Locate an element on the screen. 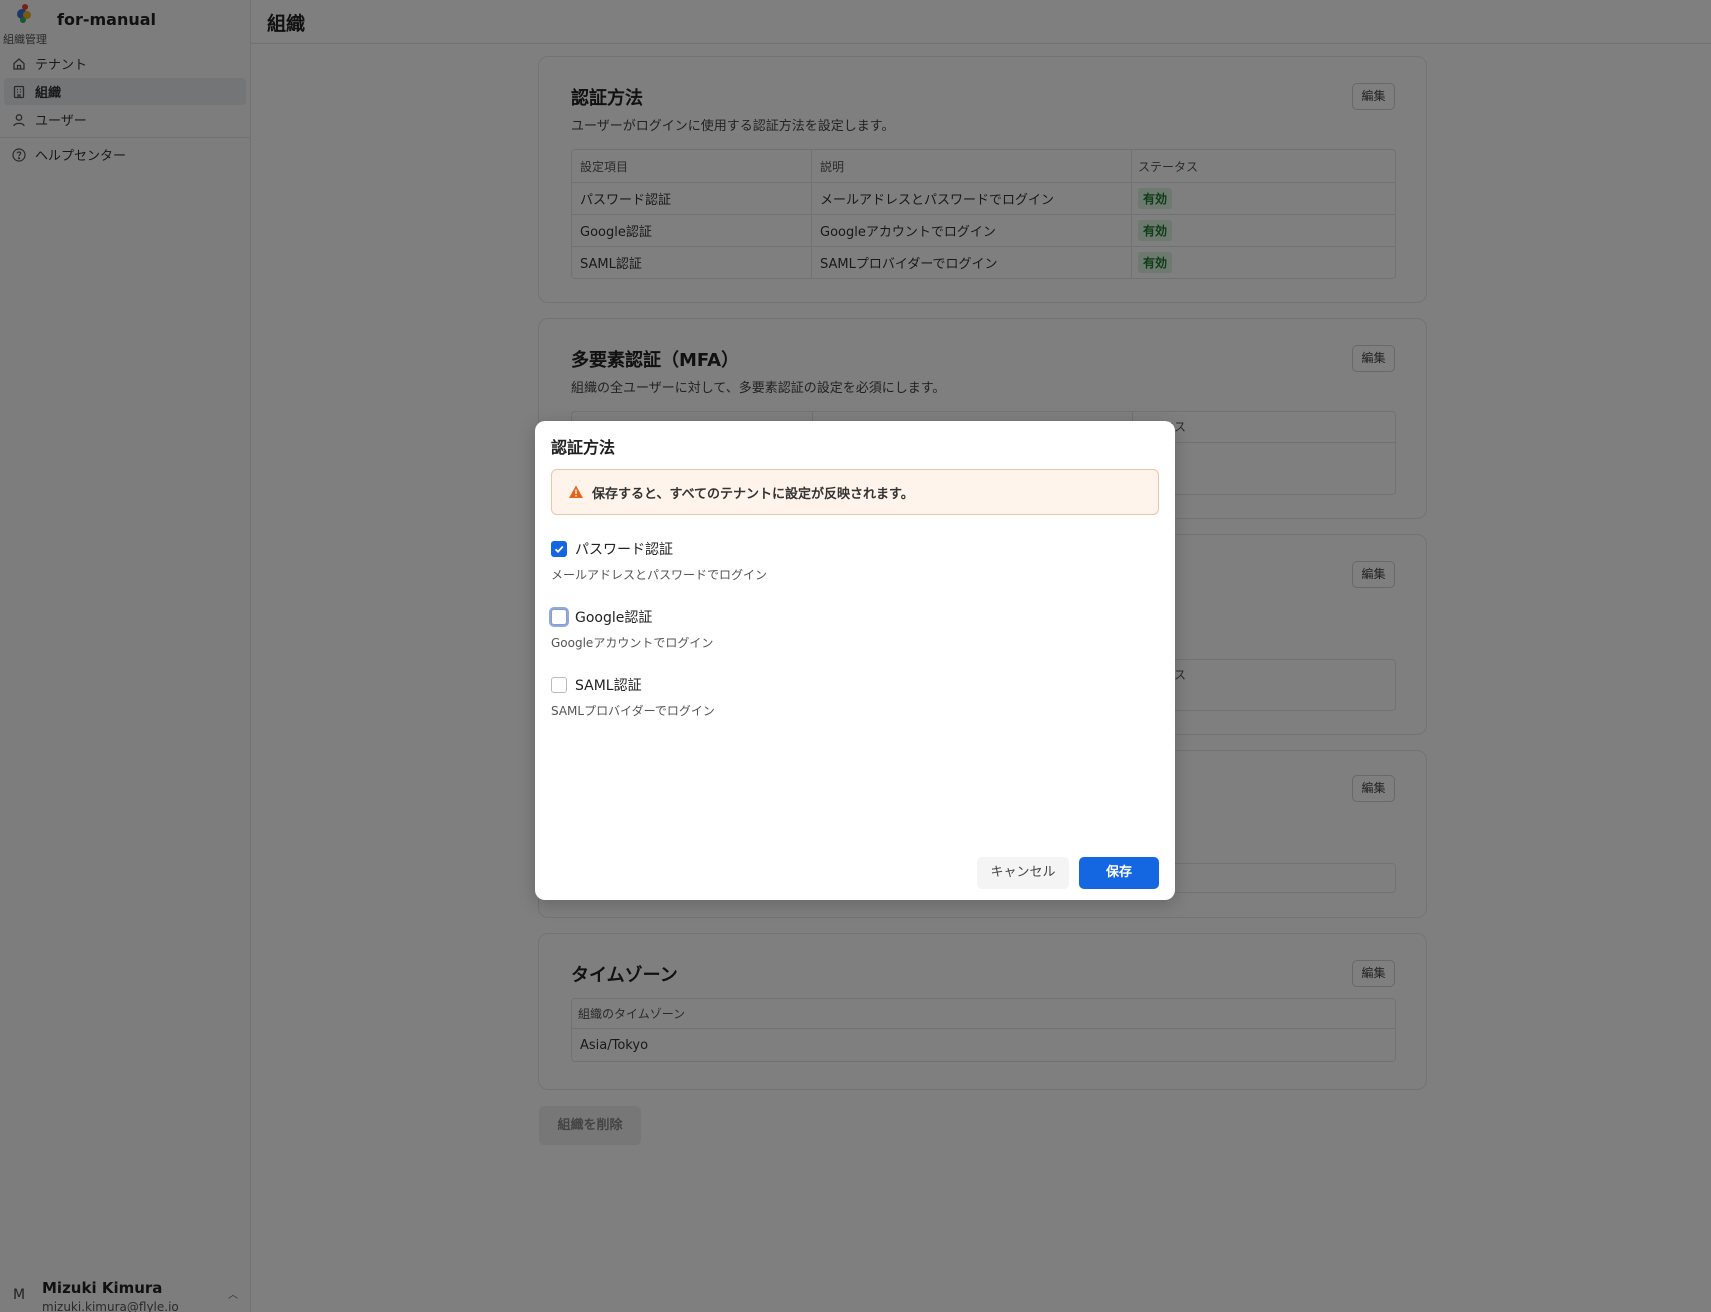  dialog-title: 認証方法 is located at coordinates (583, 447).